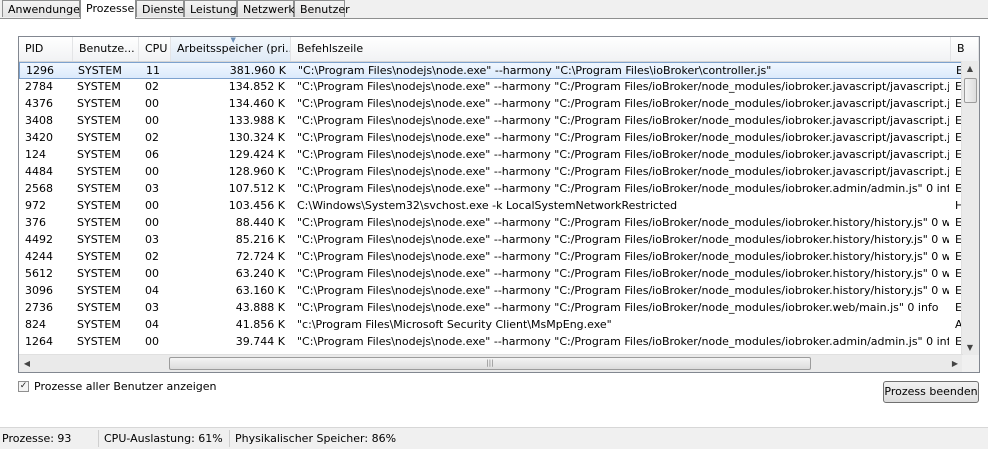 This screenshot has width=988, height=449. Describe the element at coordinates (210, 8) in the screenshot. I see `tab-leistung: Leistung` at that location.